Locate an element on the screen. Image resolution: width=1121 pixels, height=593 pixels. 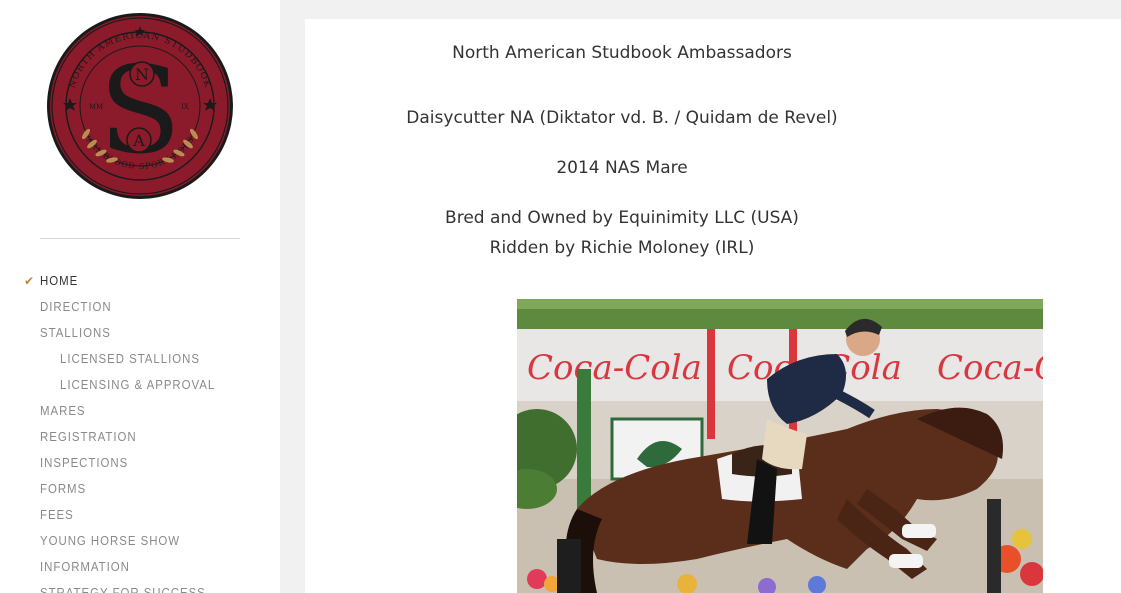
breeder-owner: Bred and Owned by Equinimity LLC (USA) is located at coordinates (622, 218).